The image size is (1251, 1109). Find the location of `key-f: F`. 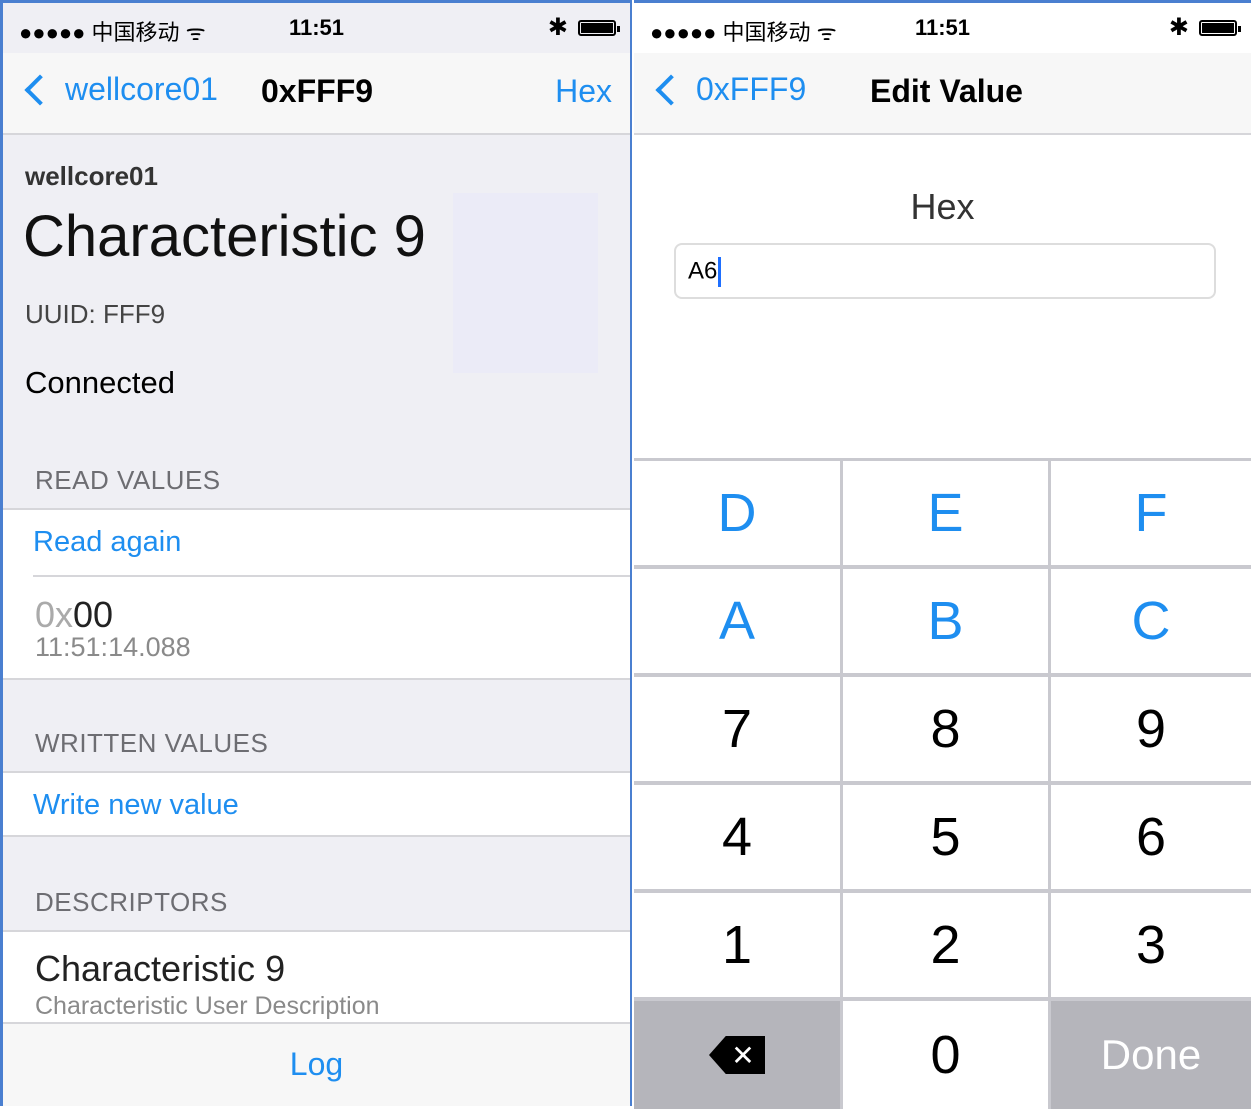

key-f: F is located at coordinates (1151, 513).